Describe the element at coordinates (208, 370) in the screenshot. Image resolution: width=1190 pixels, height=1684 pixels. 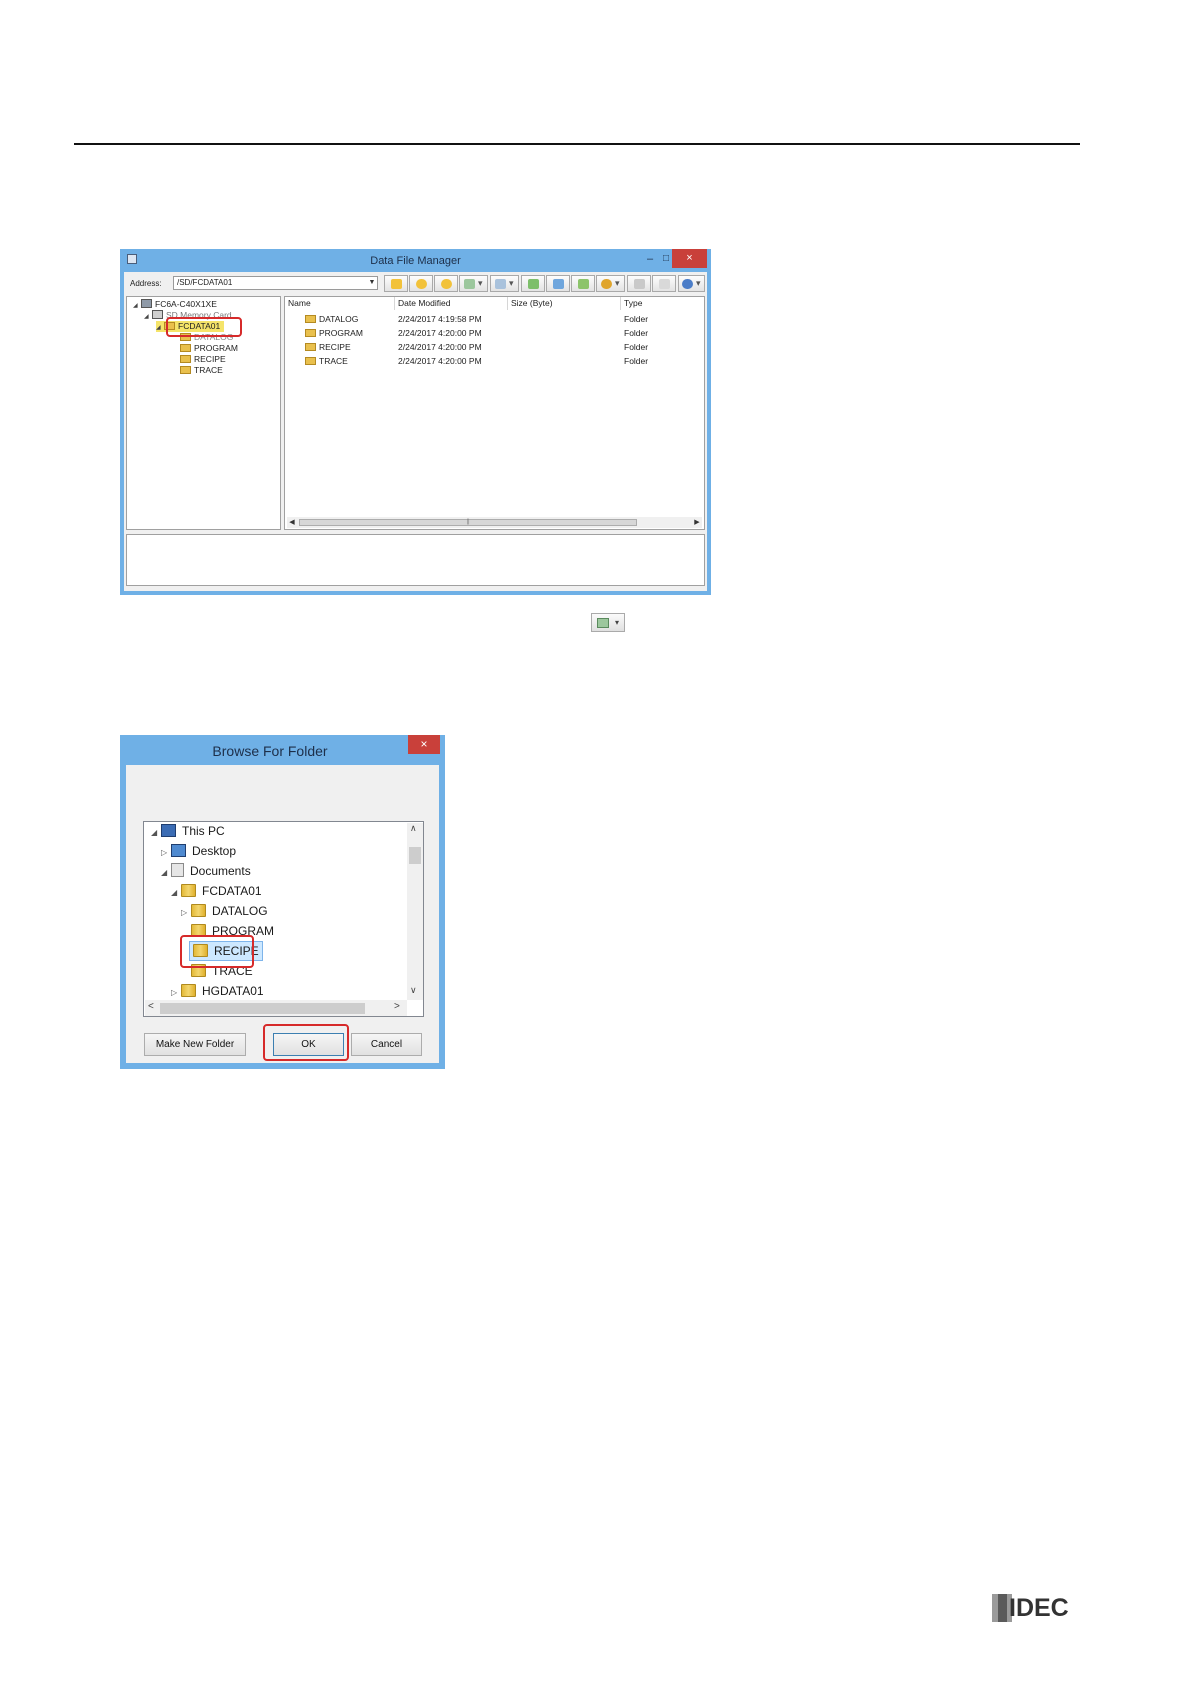
I see `tree-item-label: TRACE` at that location.